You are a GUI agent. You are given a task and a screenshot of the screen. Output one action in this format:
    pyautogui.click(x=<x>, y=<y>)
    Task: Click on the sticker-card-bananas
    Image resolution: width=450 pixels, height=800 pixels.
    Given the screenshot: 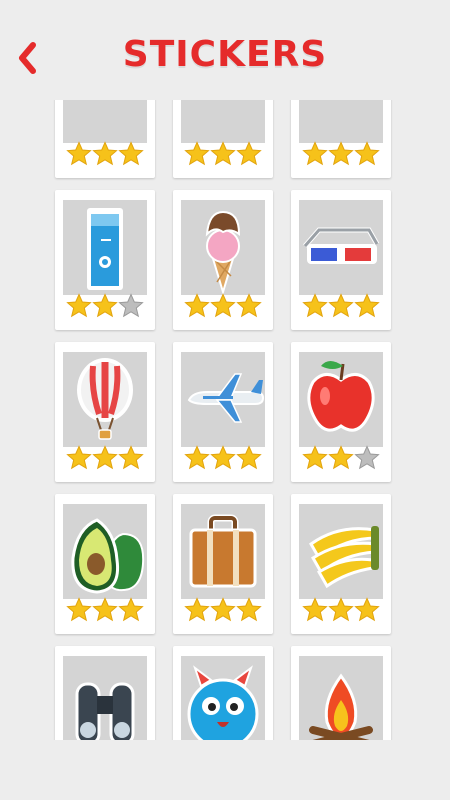 What is the action you would take?
    pyautogui.click(x=341, y=564)
    